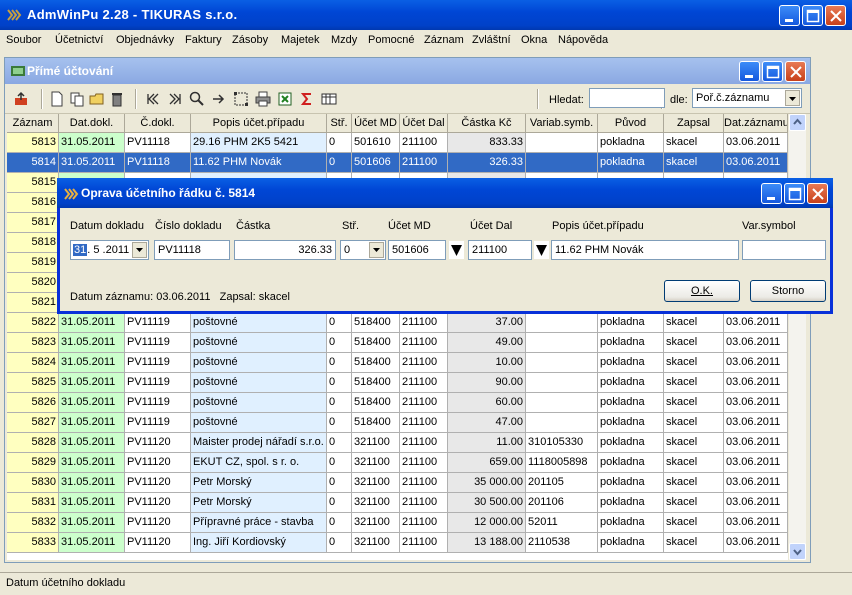 The image size is (852, 595). What do you see at coordinates (344, 40) in the screenshot?
I see `menu-mzdy: Mzdy` at bounding box center [344, 40].